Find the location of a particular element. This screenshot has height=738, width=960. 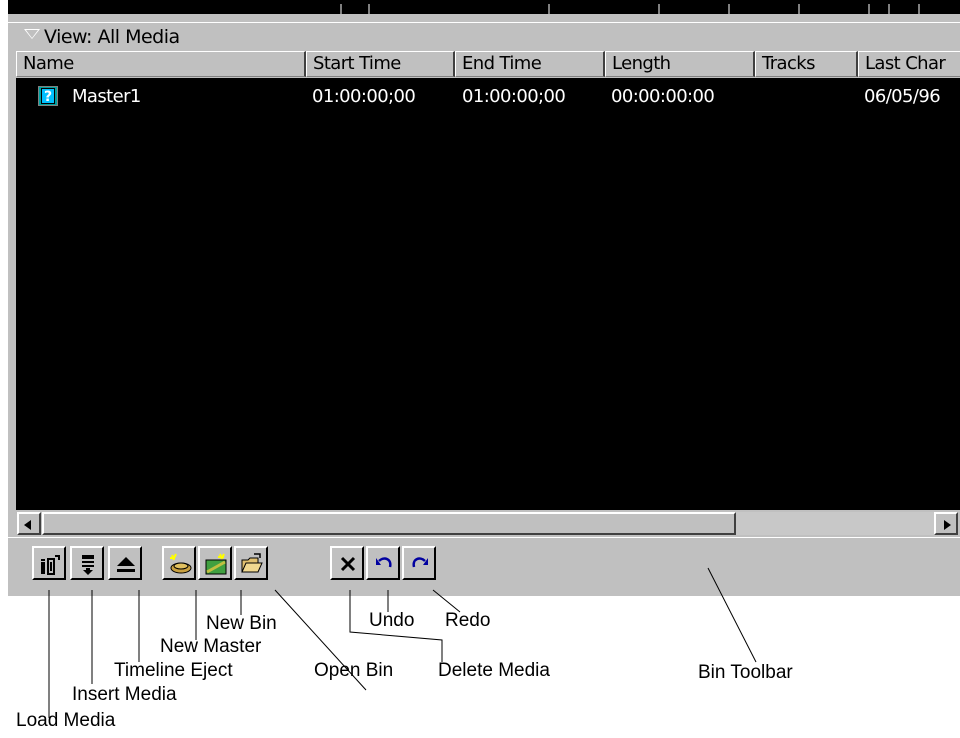

callout-new-bin: New Bin is located at coordinates (241, 623).